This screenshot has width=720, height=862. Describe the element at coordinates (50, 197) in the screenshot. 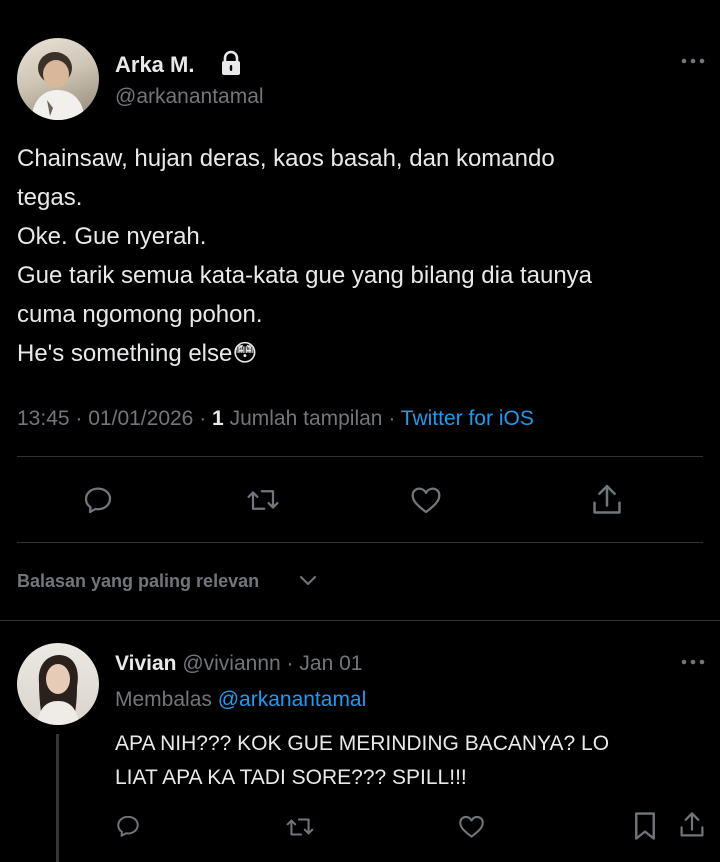

I see `tweet-line: tegas.` at that location.